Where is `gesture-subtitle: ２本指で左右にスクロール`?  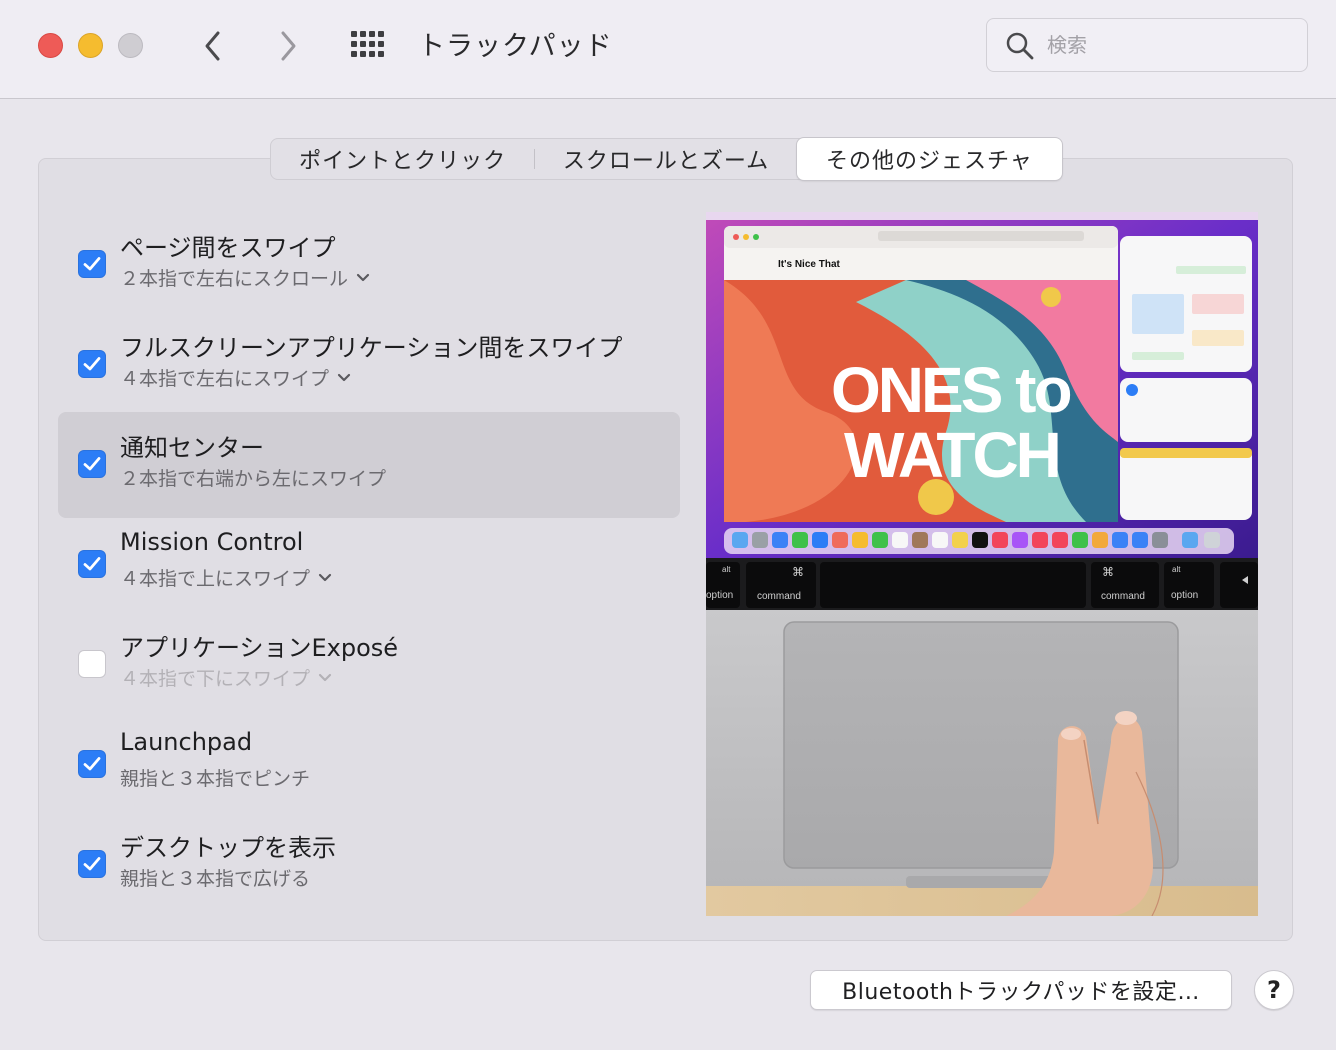 gesture-subtitle: ２本指で左右にスクロール is located at coordinates (234, 279).